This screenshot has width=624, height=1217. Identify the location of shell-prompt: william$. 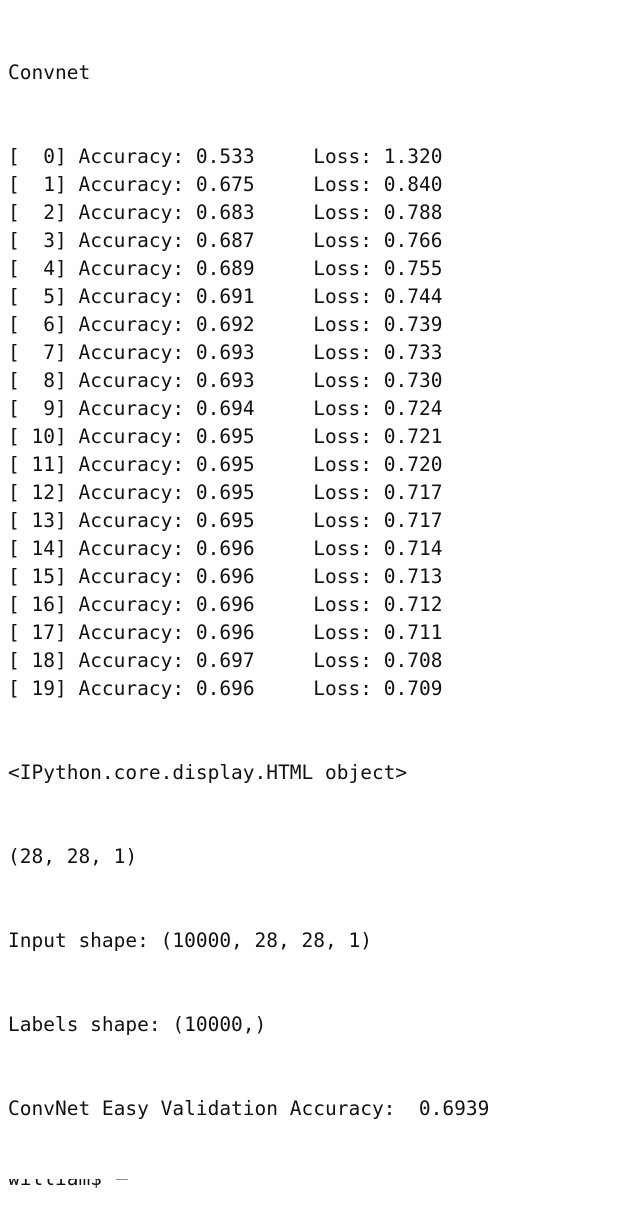
(313, 1184).